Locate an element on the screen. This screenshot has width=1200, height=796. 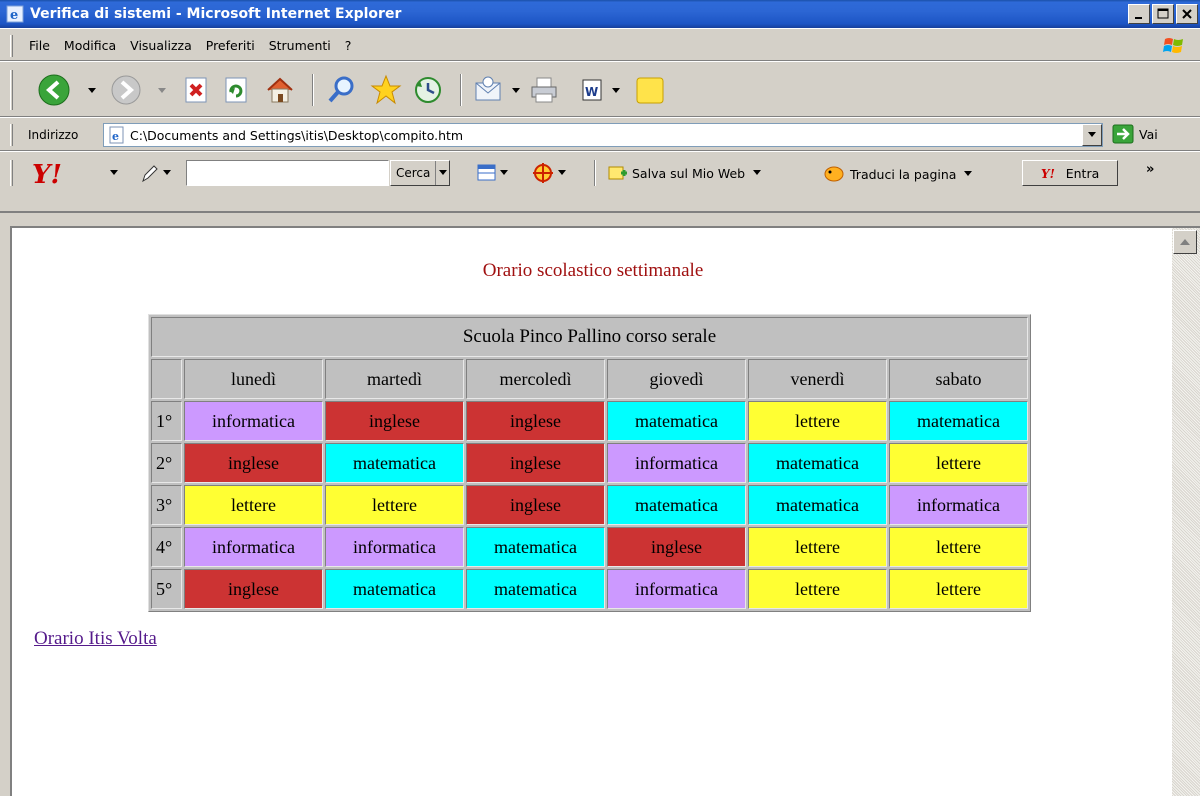
day-header: lunedì is located at coordinates (253, 379).